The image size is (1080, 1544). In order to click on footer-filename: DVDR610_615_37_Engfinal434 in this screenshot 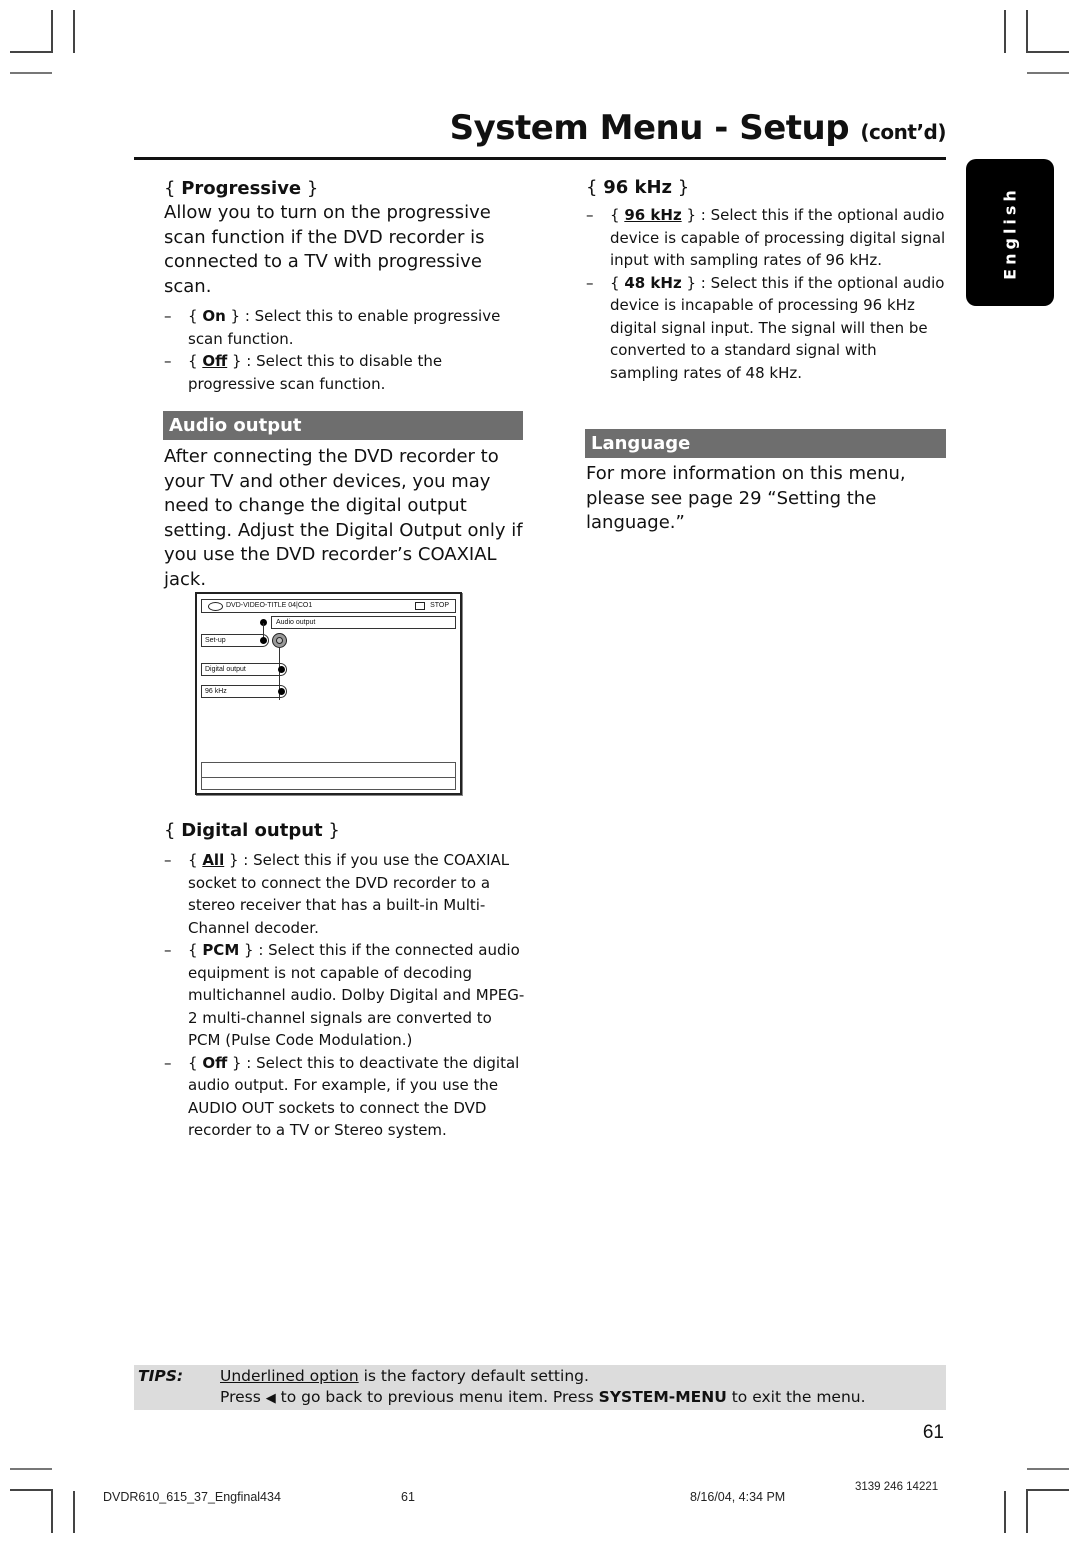, I will do `click(192, 1497)`.